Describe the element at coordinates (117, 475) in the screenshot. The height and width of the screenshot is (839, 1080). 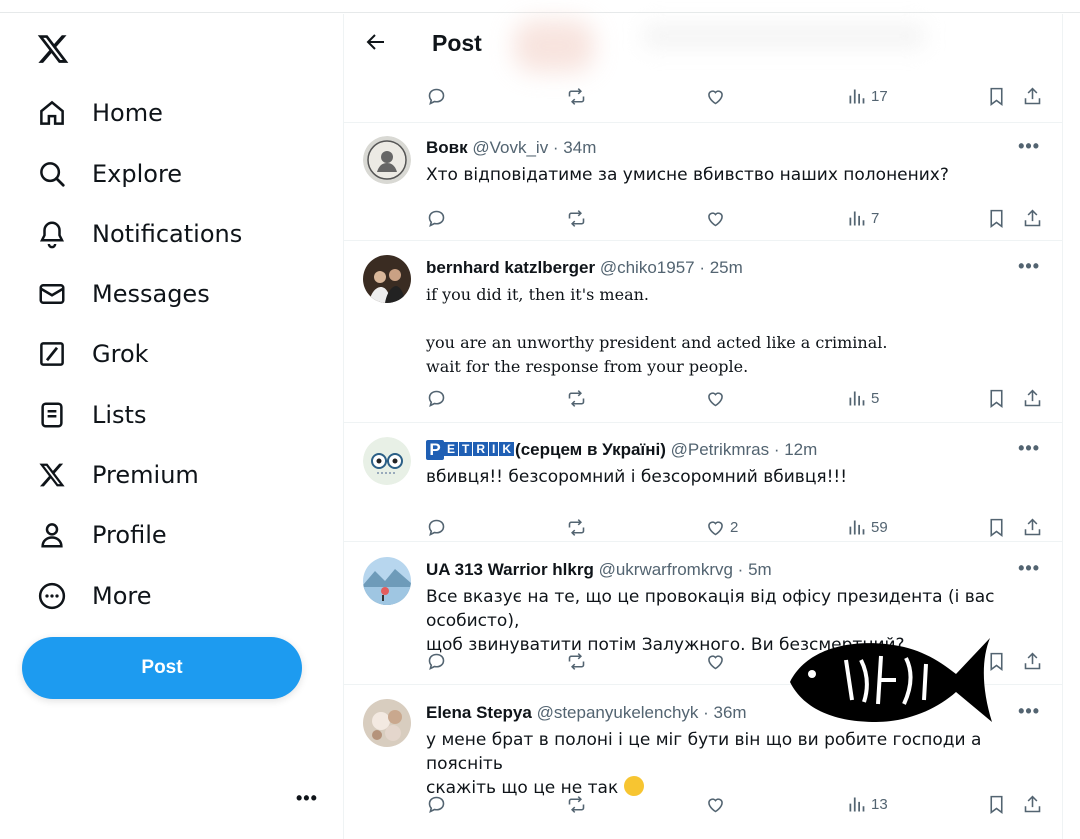
I see `sidebar-item-premium: Premium` at that location.